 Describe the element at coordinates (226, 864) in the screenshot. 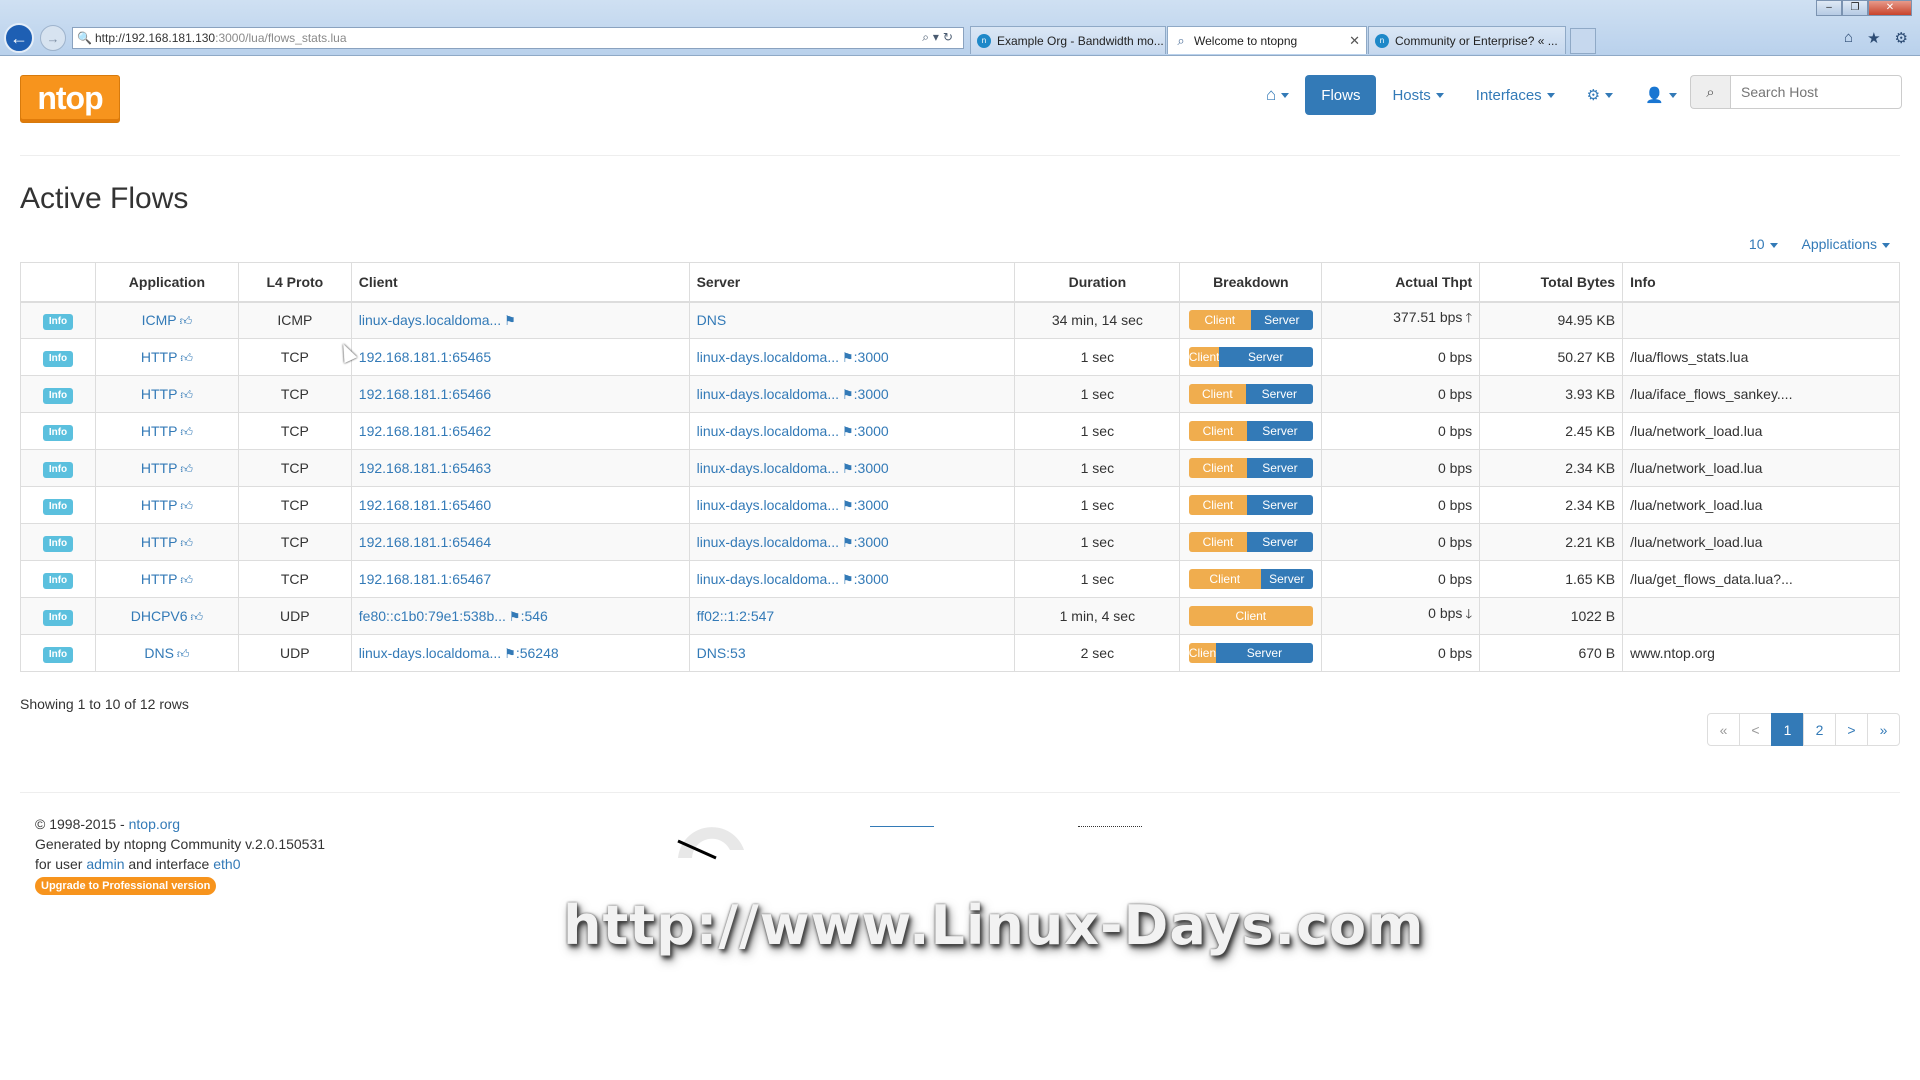

I see `interface-link: eth0` at that location.